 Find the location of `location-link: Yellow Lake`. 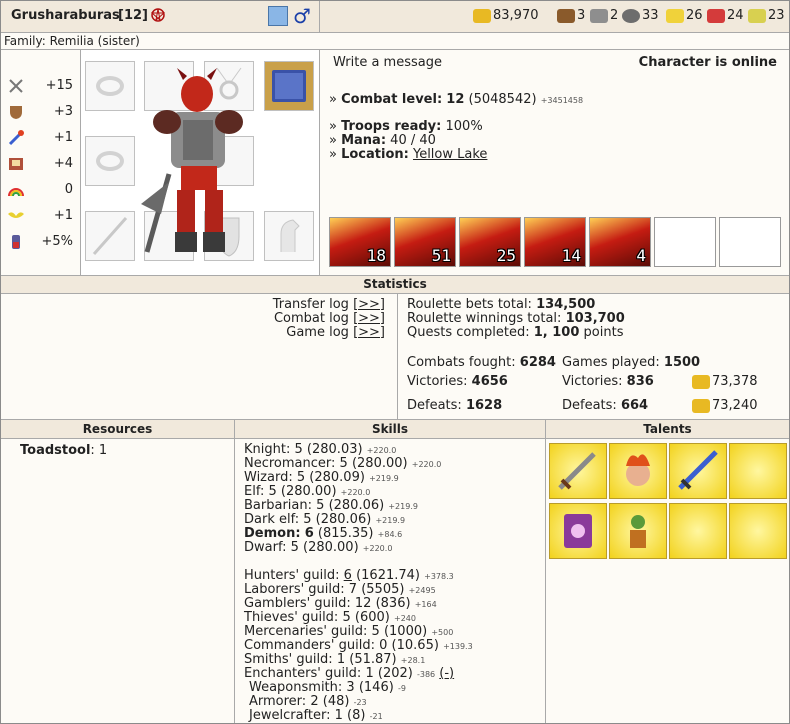

location-link: Yellow Lake is located at coordinates (450, 154).